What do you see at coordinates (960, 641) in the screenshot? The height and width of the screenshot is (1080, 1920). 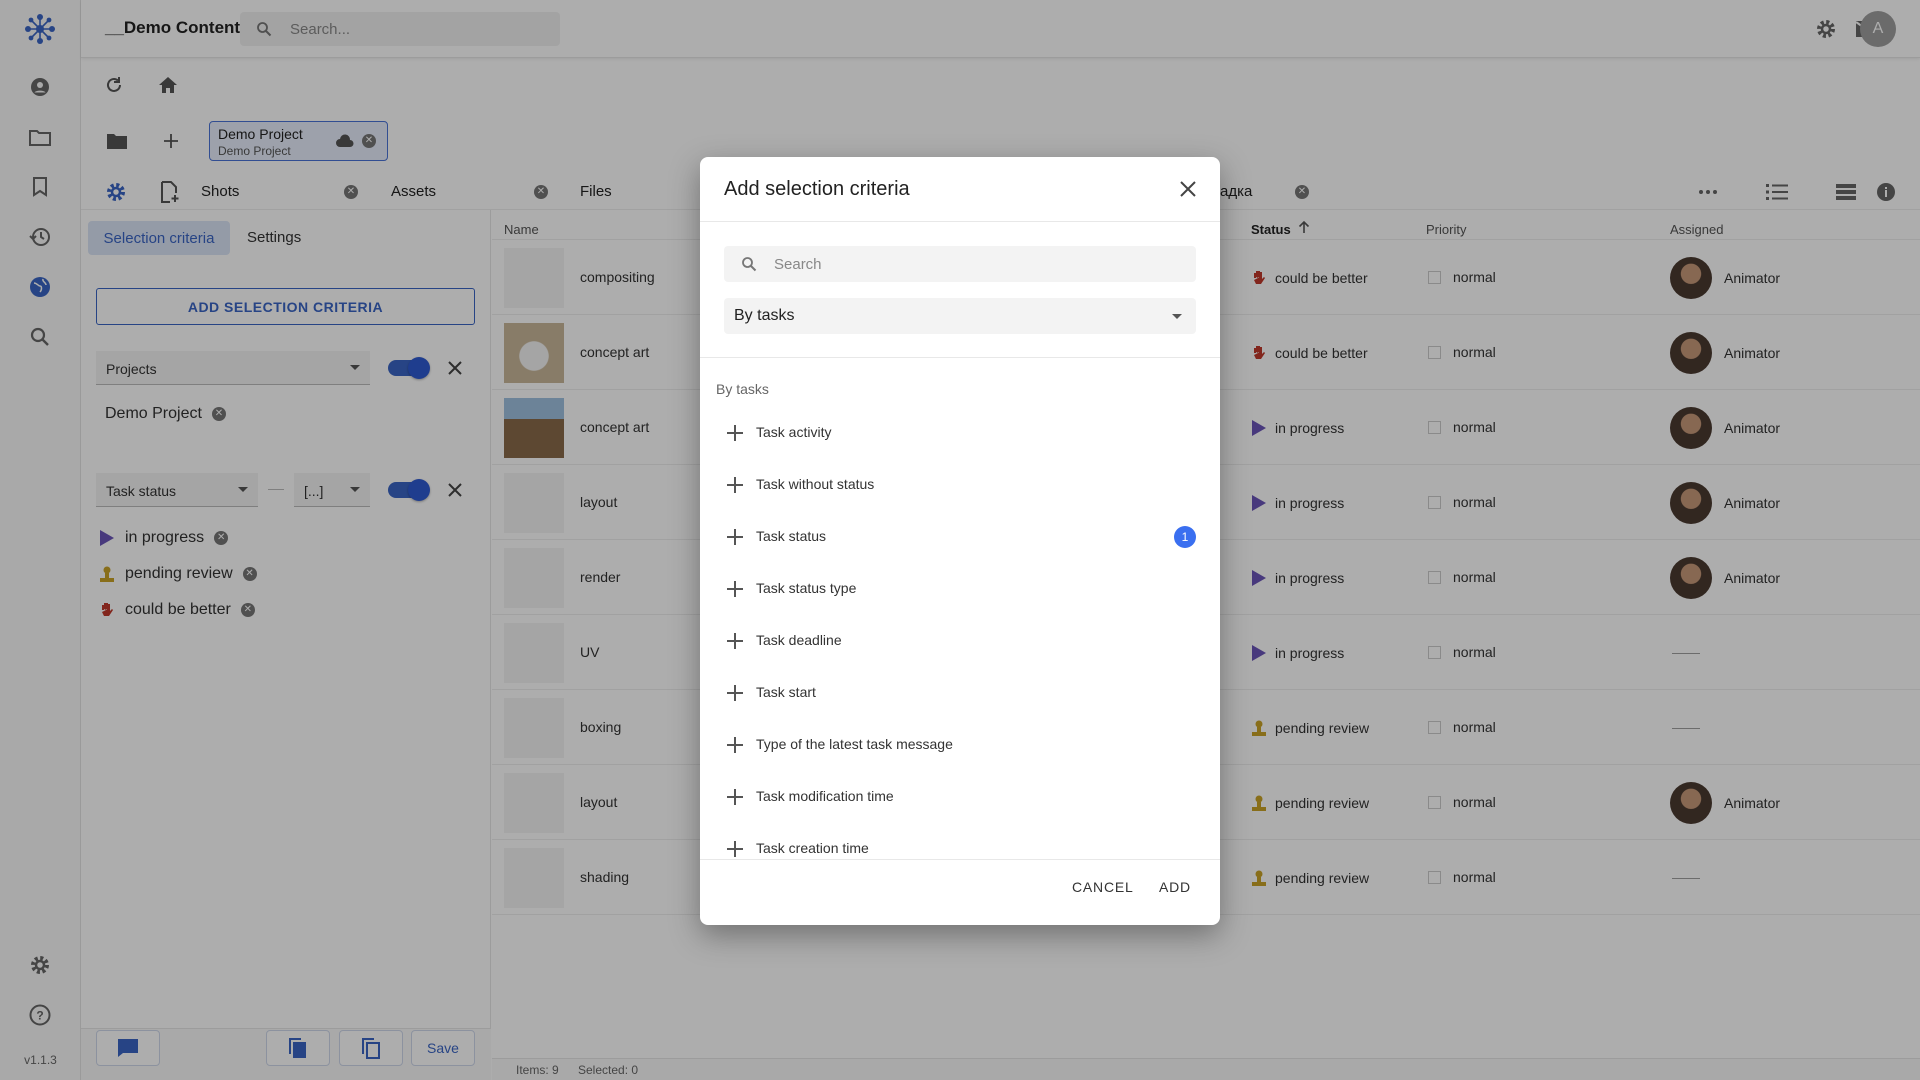 I see `criteria-item: Task deadline` at bounding box center [960, 641].